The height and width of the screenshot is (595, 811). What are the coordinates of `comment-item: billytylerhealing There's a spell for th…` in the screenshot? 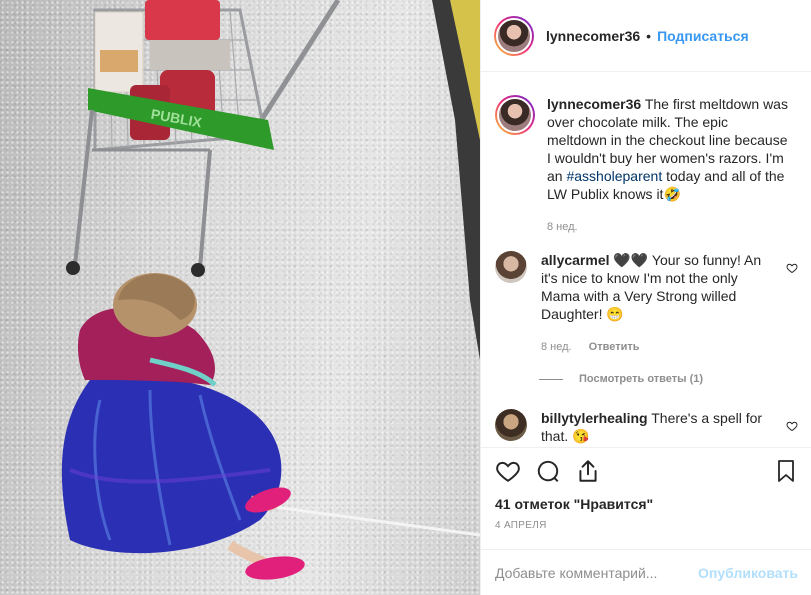 It's located at (645, 427).